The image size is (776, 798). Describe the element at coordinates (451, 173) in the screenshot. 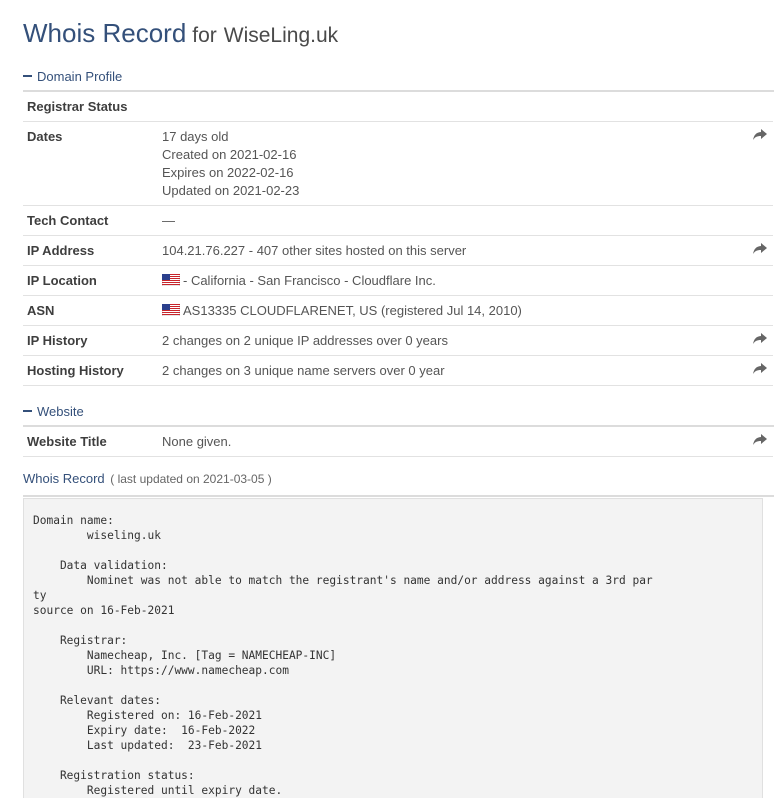

I see `row-value-line: Expires on 2022-02-16` at that location.